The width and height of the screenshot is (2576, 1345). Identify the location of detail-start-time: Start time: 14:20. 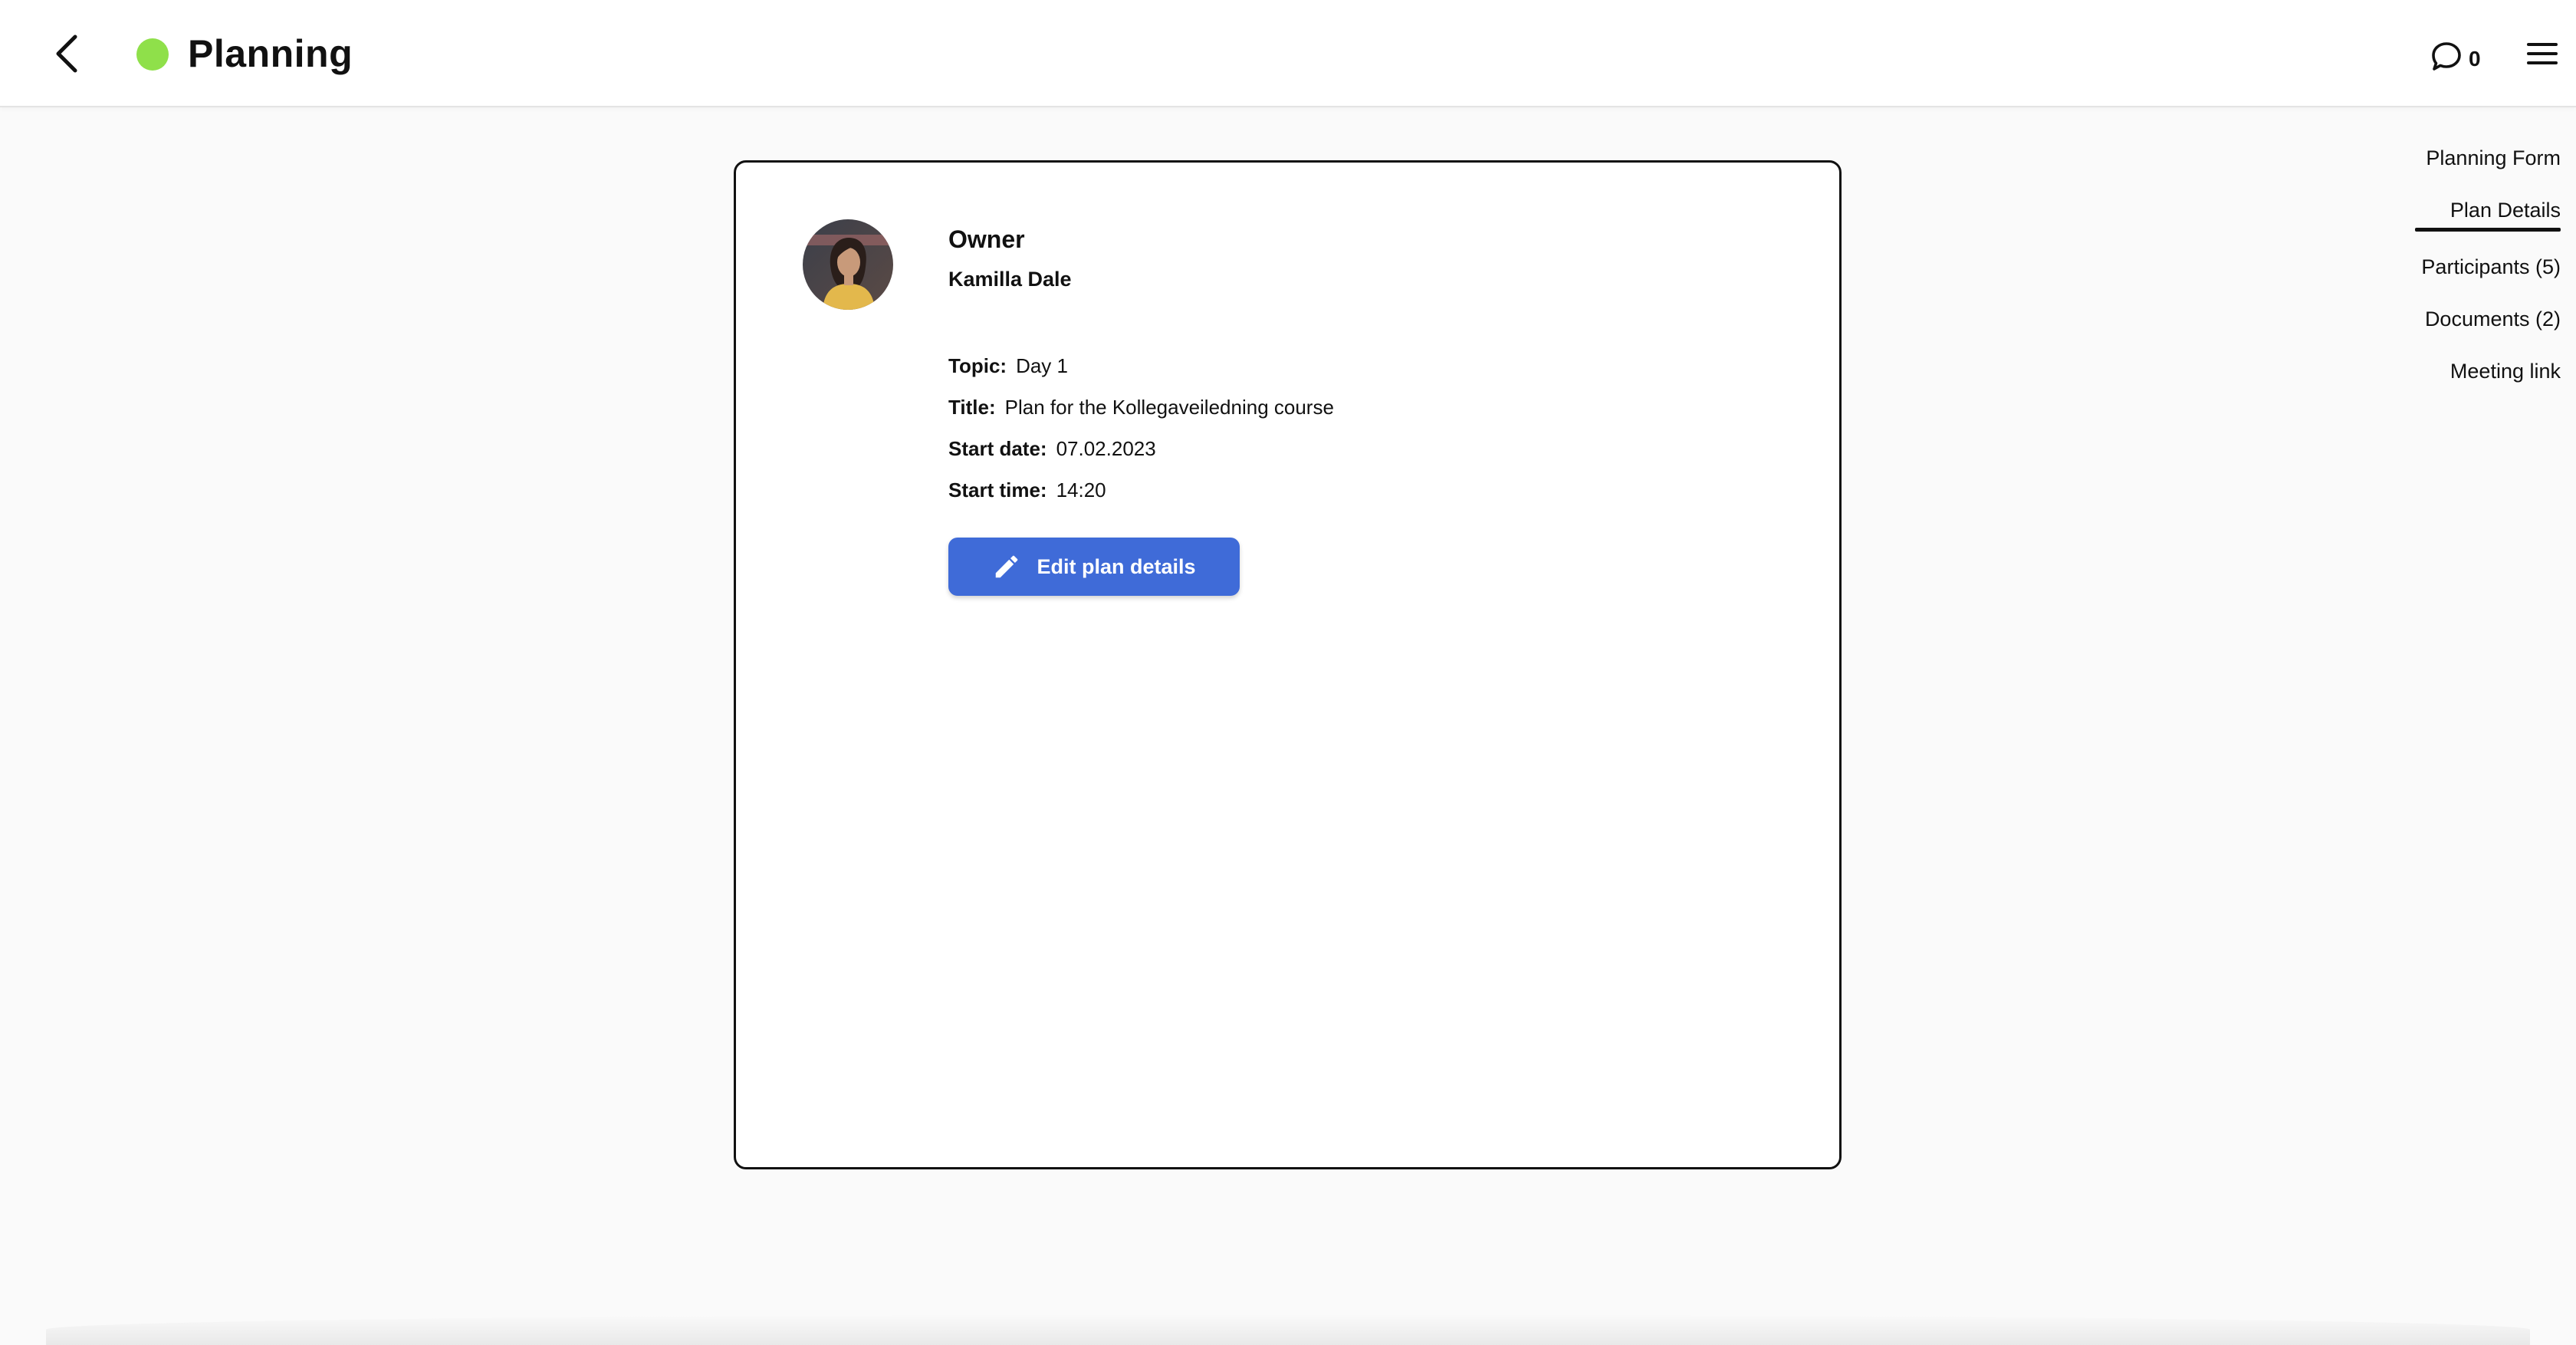
(1141, 496).